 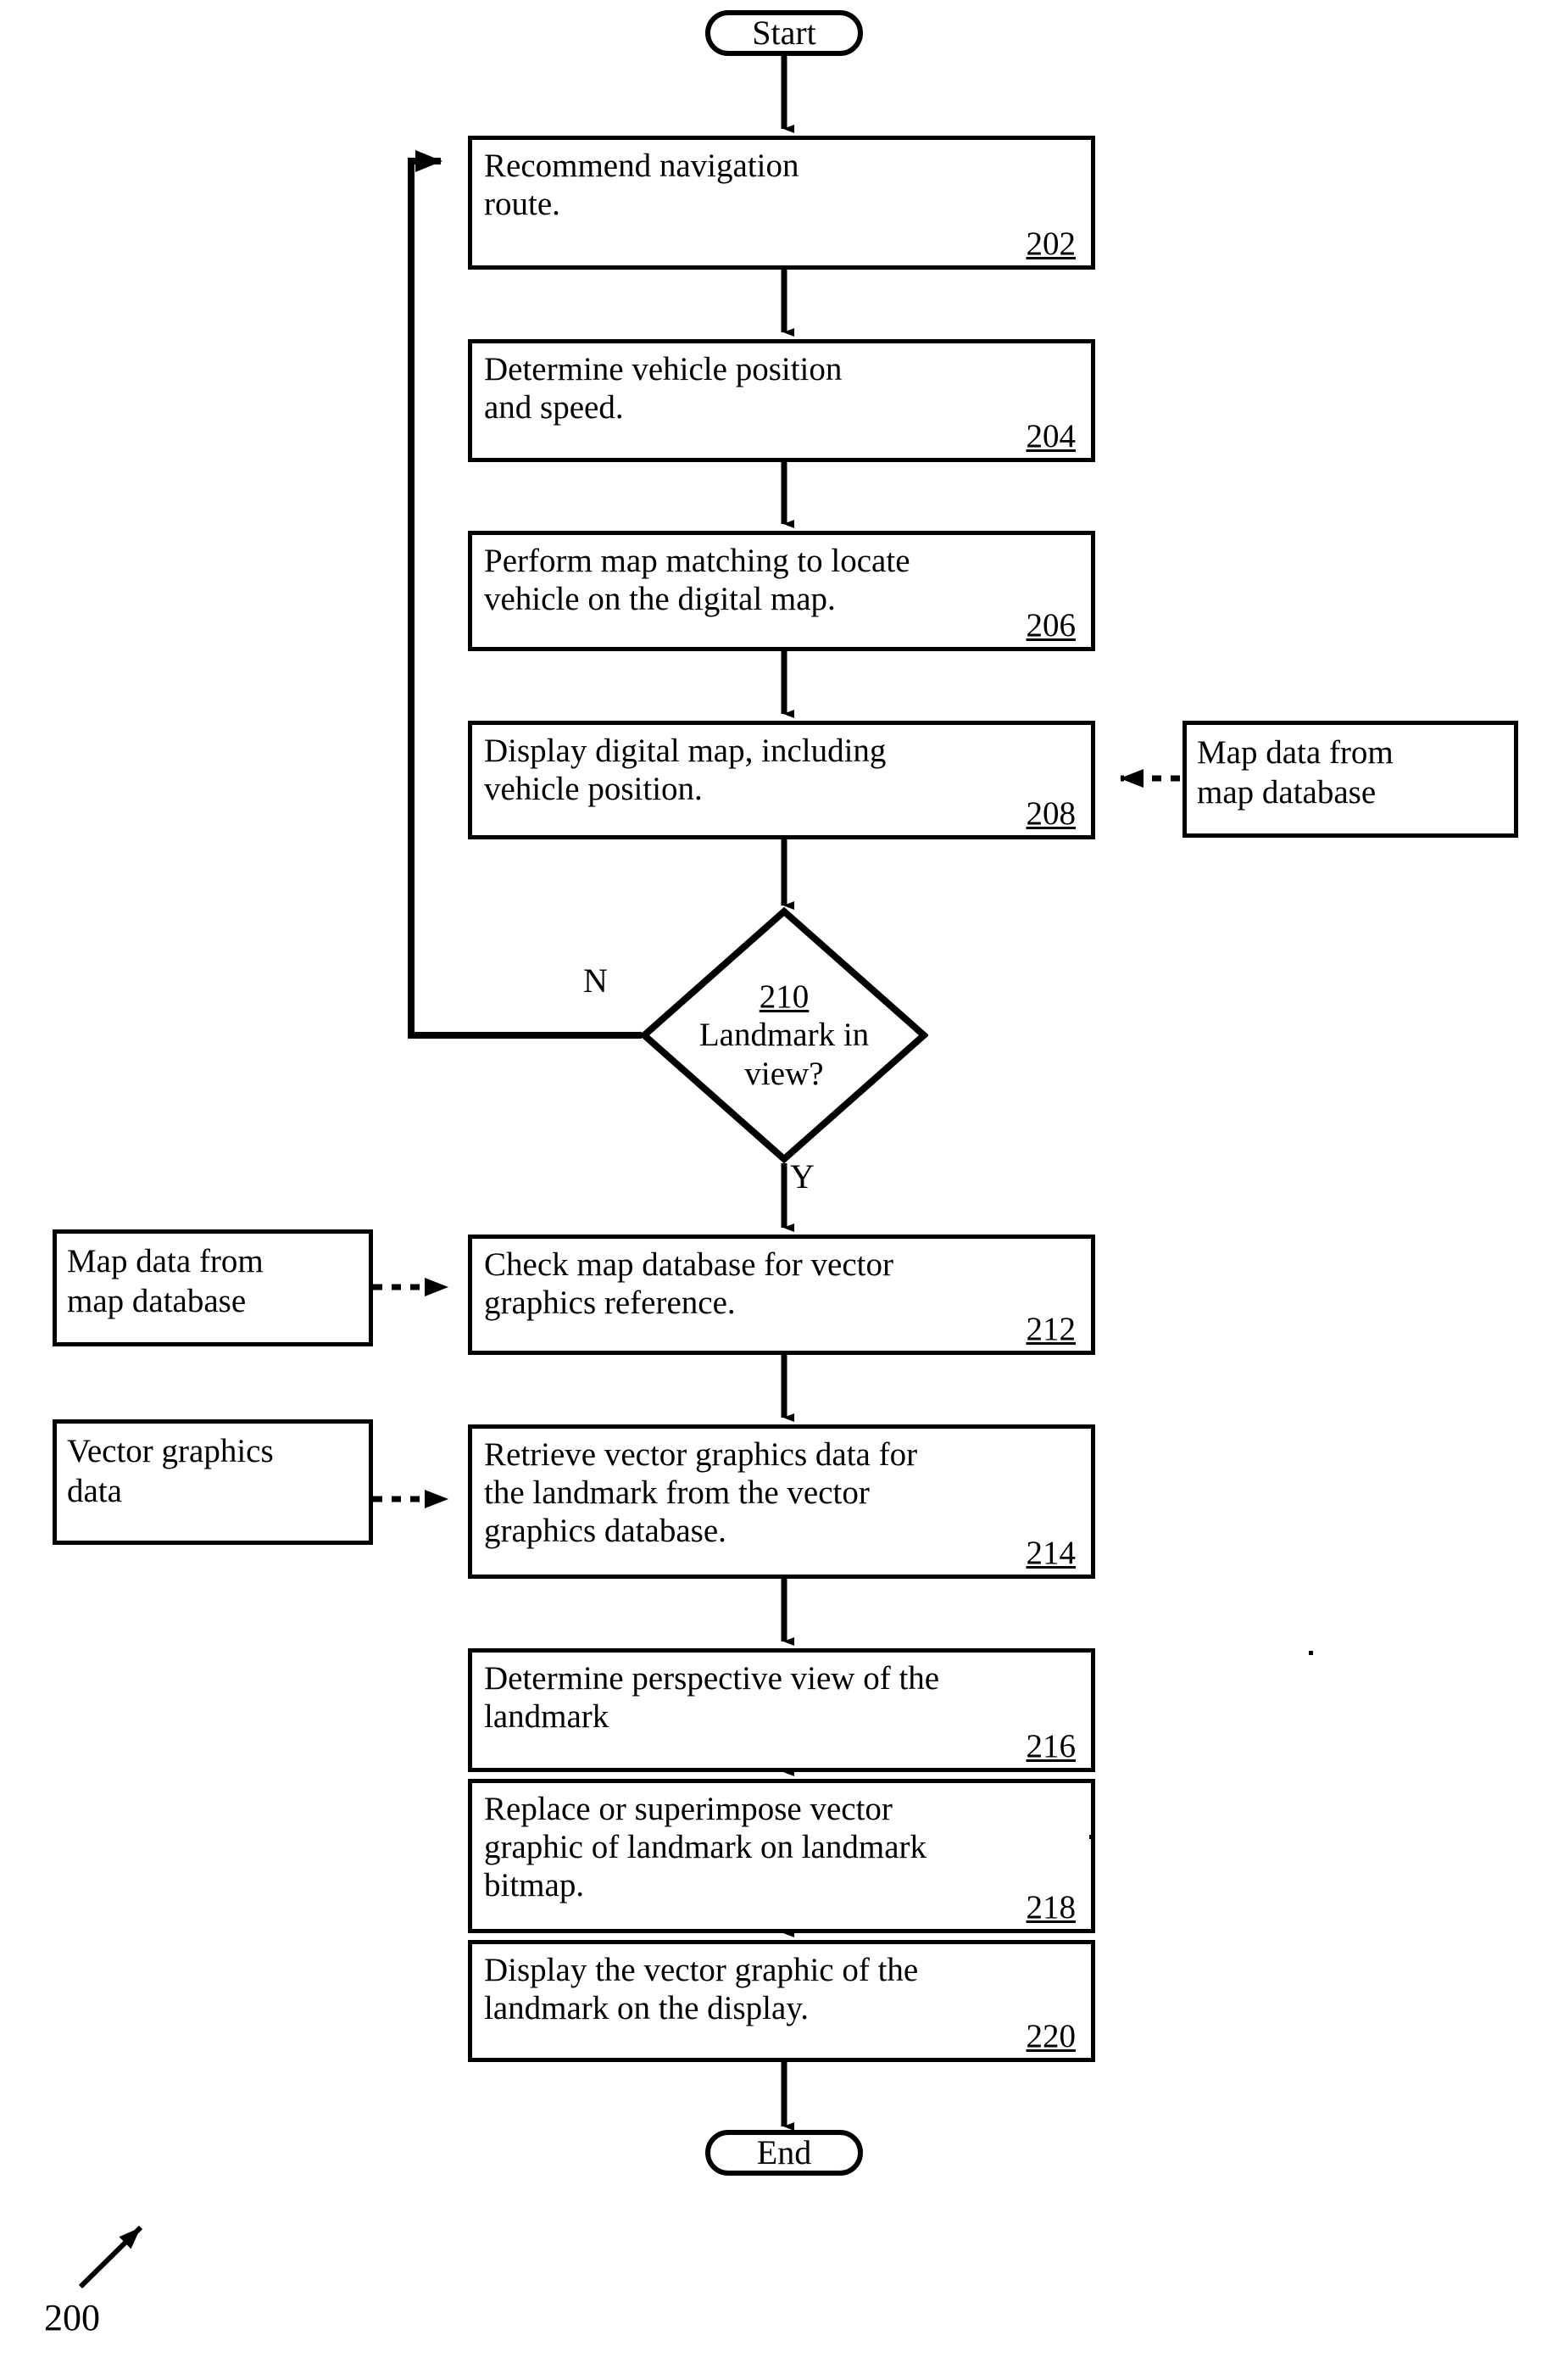 I want to click on annotation-map-data-left-text: Map data from map database, so click(x=165, y=1281).